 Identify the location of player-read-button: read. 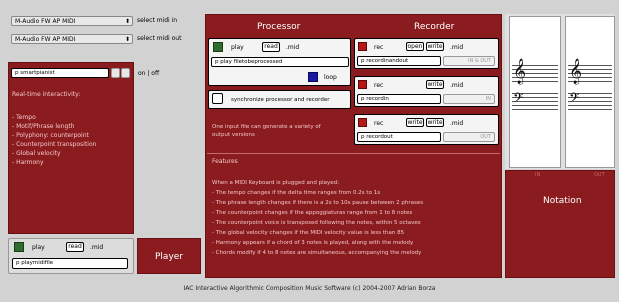
(75, 247).